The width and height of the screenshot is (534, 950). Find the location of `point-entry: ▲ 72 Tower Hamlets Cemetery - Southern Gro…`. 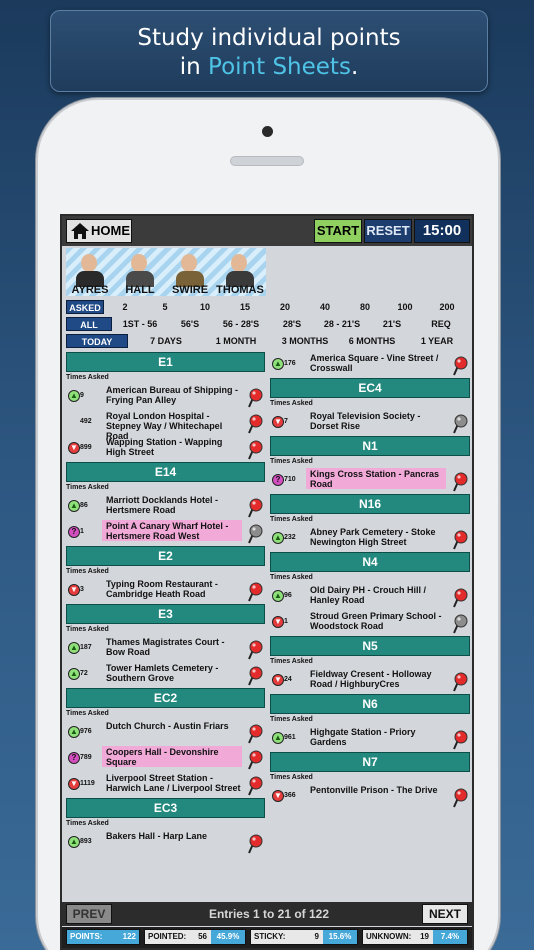

point-entry: ▲ 72 Tower Hamlets Cemetery - Southern Gro… is located at coordinates (165, 675).